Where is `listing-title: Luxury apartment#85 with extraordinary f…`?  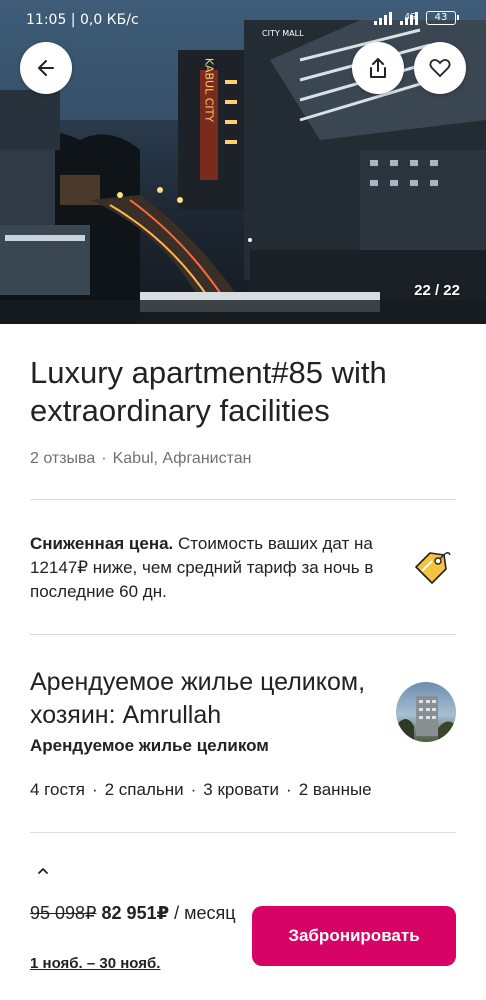 listing-title: Luxury apartment#85 with extraordinary f… is located at coordinates (208, 391).